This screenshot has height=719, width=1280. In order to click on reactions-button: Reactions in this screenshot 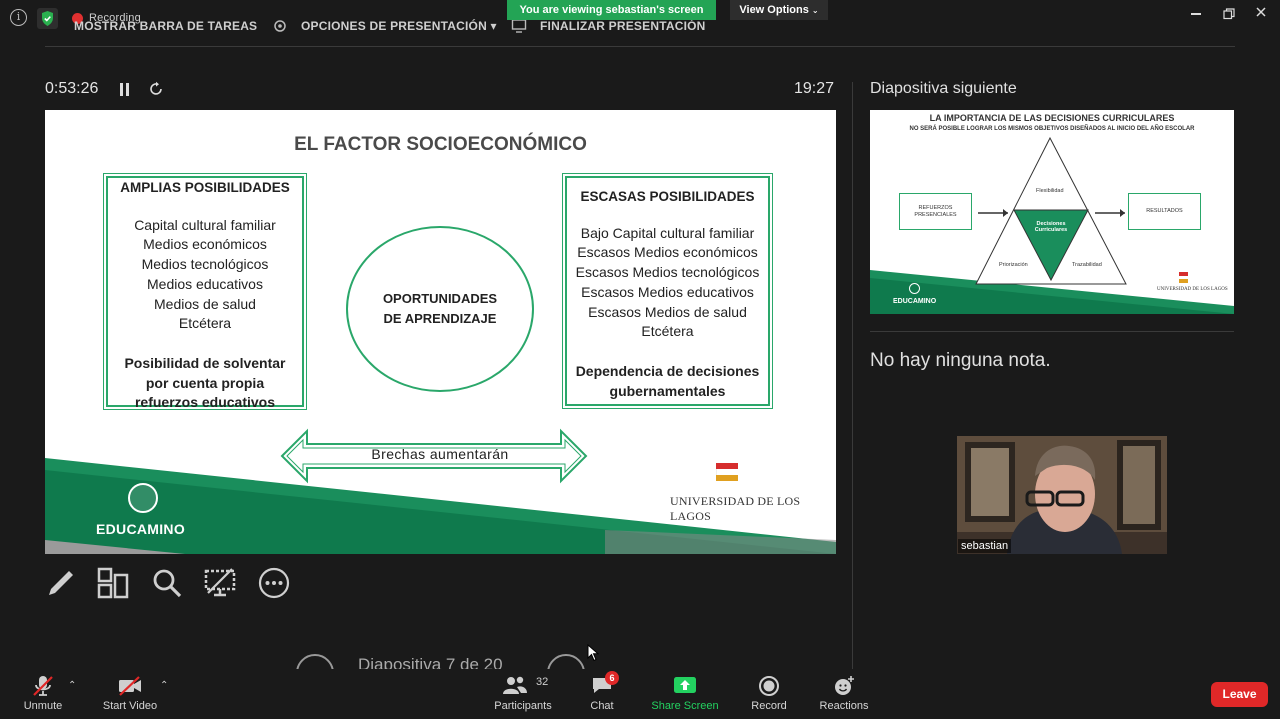, I will do `click(844, 694)`.